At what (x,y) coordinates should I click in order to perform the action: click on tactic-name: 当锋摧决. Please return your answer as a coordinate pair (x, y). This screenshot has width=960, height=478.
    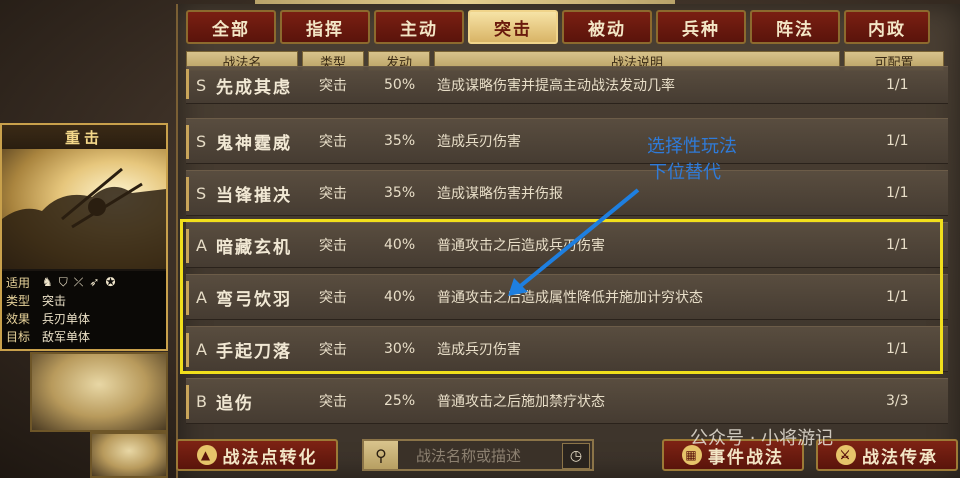
    Looking at the image, I should click on (254, 195).